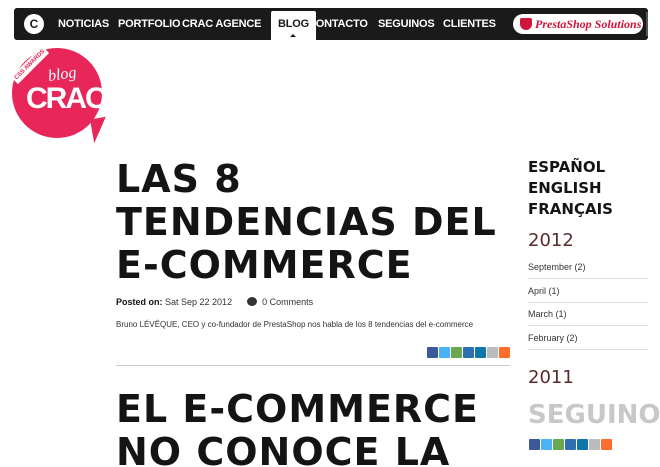  I want to click on caret-up-icon, so click(293, 35).